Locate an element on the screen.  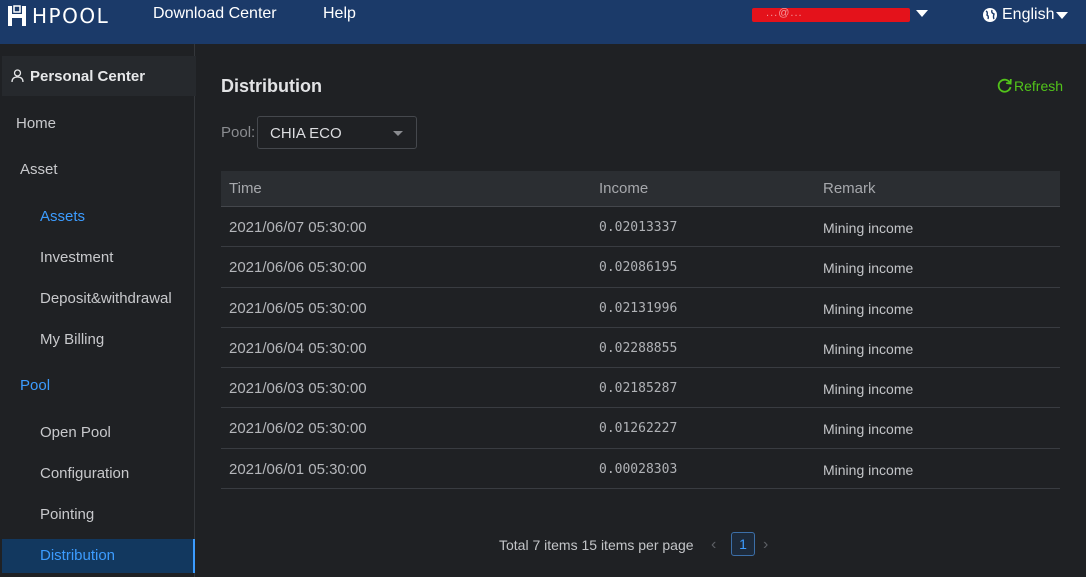
nav-download-center: Download Center is located at coordinates (215, 14).